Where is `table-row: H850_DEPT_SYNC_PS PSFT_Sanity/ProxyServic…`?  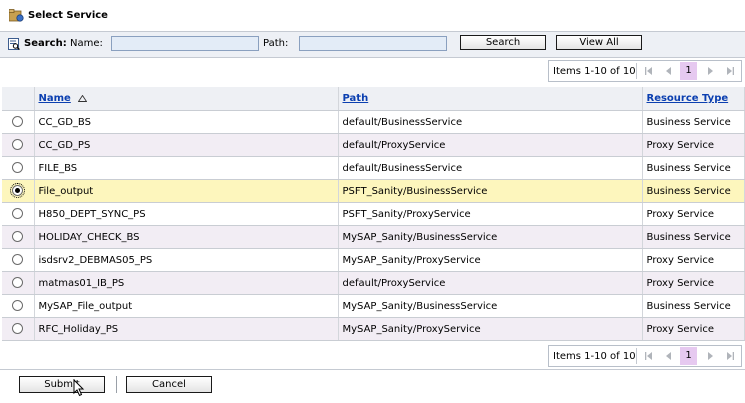 table-row: H850_DEPT_SYNC_PS PSFT_Sanity/ProxyServic… is located at coordinates (373, 214).